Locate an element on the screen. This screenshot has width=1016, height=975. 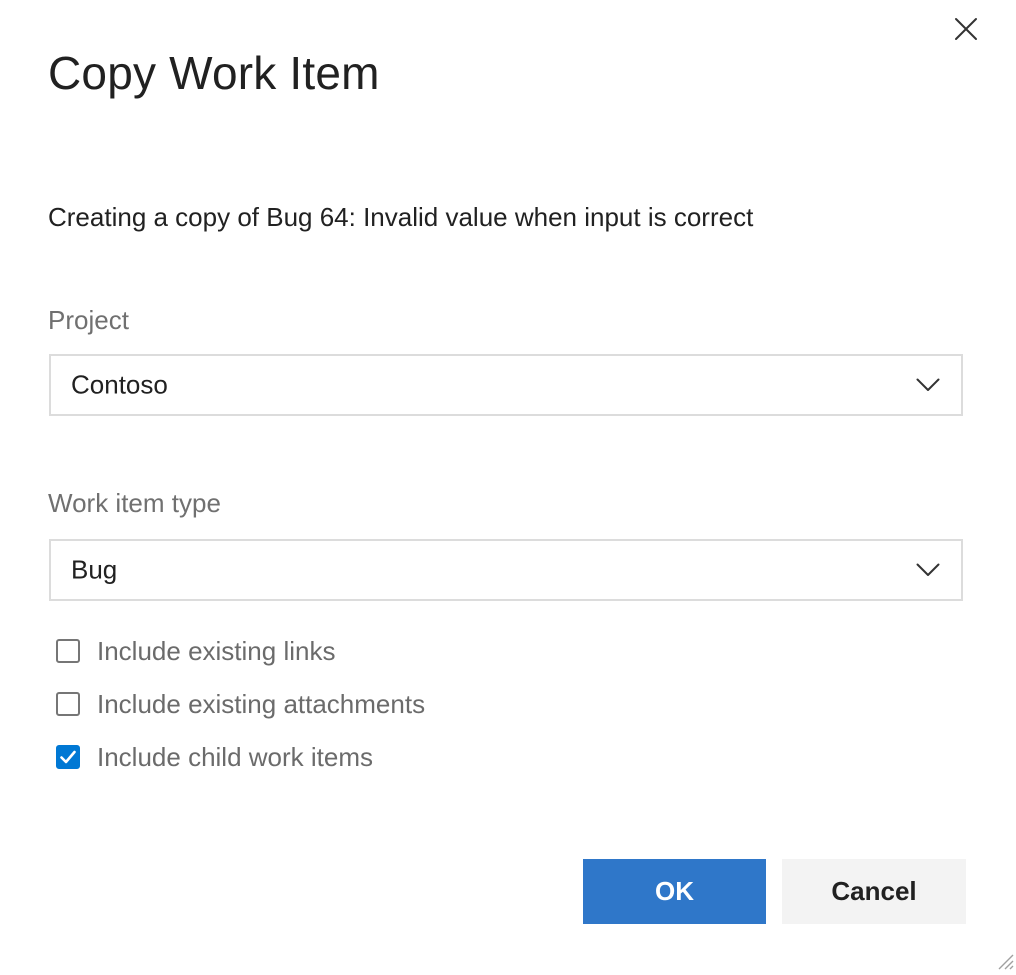
close-icon is located at coordinates (966, 29).